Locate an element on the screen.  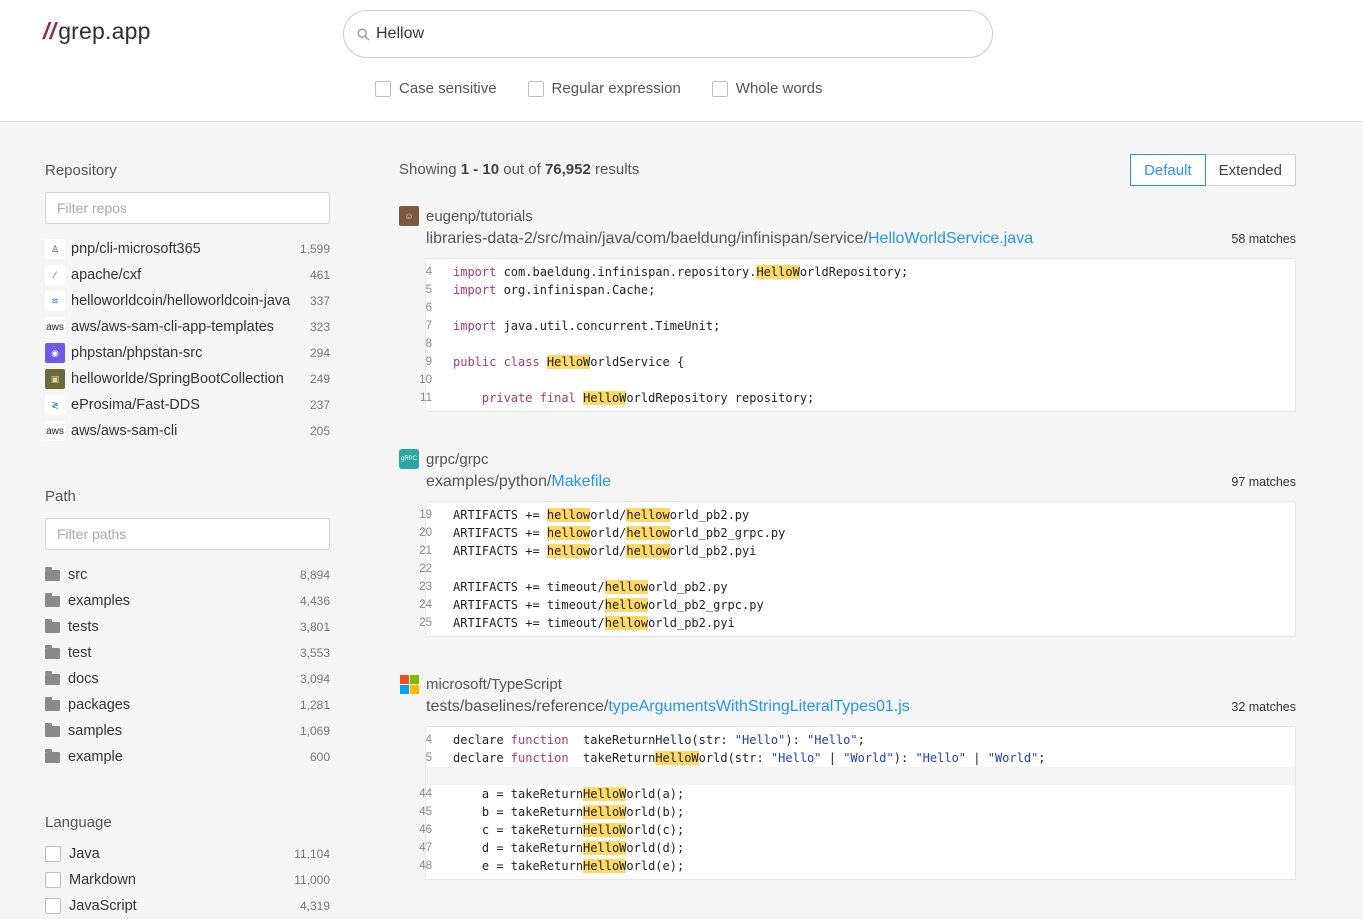
result-file-name: HelloWorldService.java is located at coordinates (950, 238).